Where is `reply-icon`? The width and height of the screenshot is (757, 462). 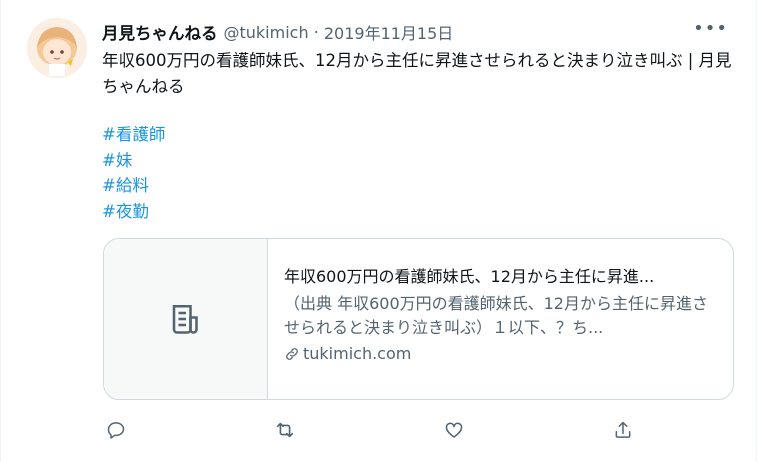
reply-icon is located at coordinates (116, 430).